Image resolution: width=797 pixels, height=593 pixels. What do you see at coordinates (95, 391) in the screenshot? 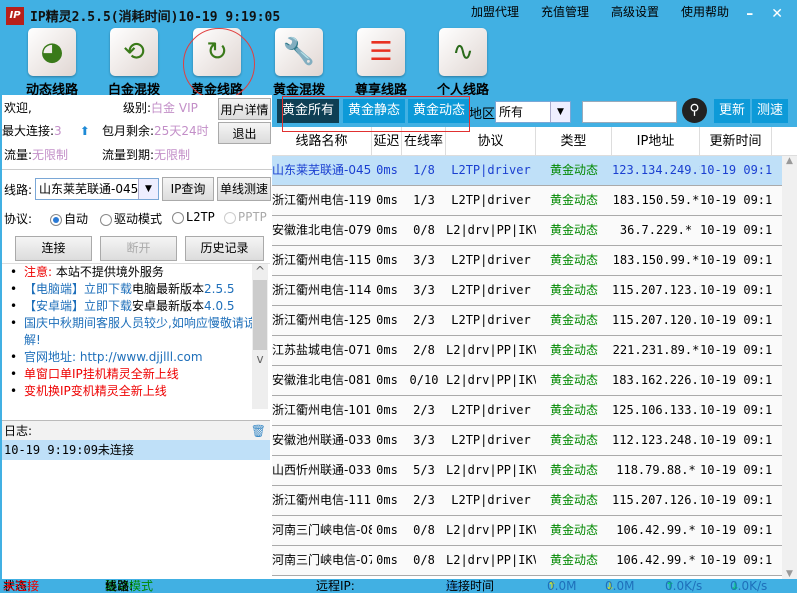
I see `notice-text: 变机换IP变机精灵全新上线` at bounding box center [95, 391].